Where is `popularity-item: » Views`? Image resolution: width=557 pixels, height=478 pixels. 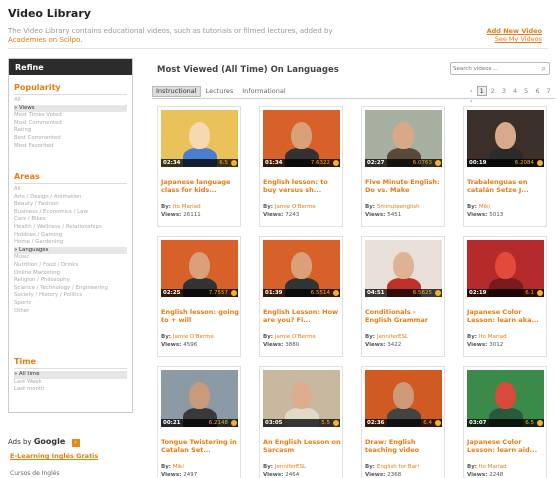 popularity-item: » Views is located at coordinates (70, 108).